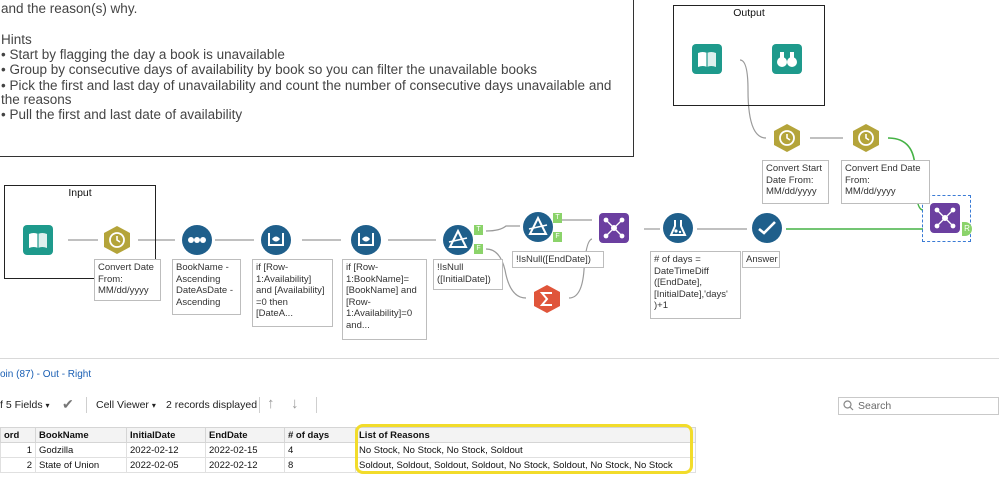  What do you see at coordinates (18, 450) in the screenshot?
I see `table-cell: 1` at bounding box center [18, 450].